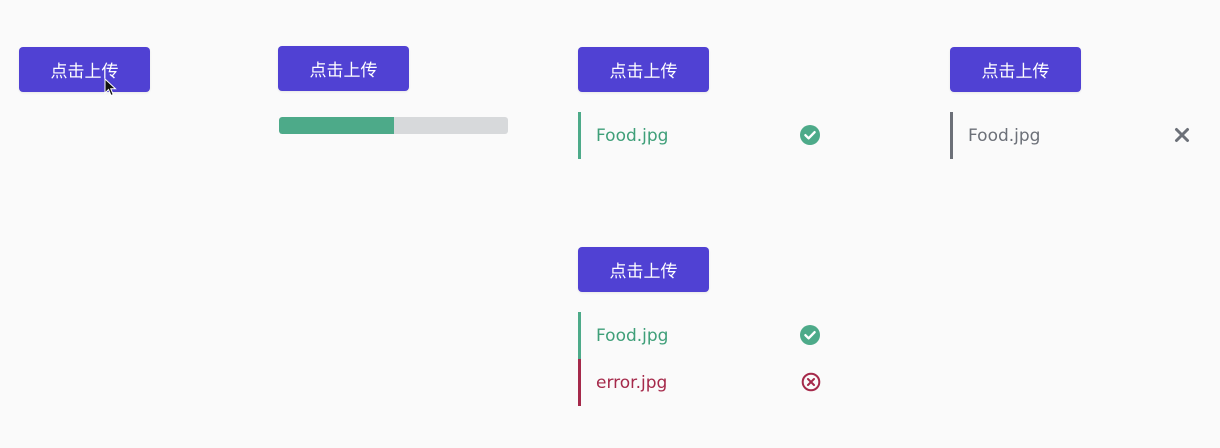 Image resolution: width=1220 pixels, height=448 pixels. I want to click on upload-progress-fill, so click(336, 125).